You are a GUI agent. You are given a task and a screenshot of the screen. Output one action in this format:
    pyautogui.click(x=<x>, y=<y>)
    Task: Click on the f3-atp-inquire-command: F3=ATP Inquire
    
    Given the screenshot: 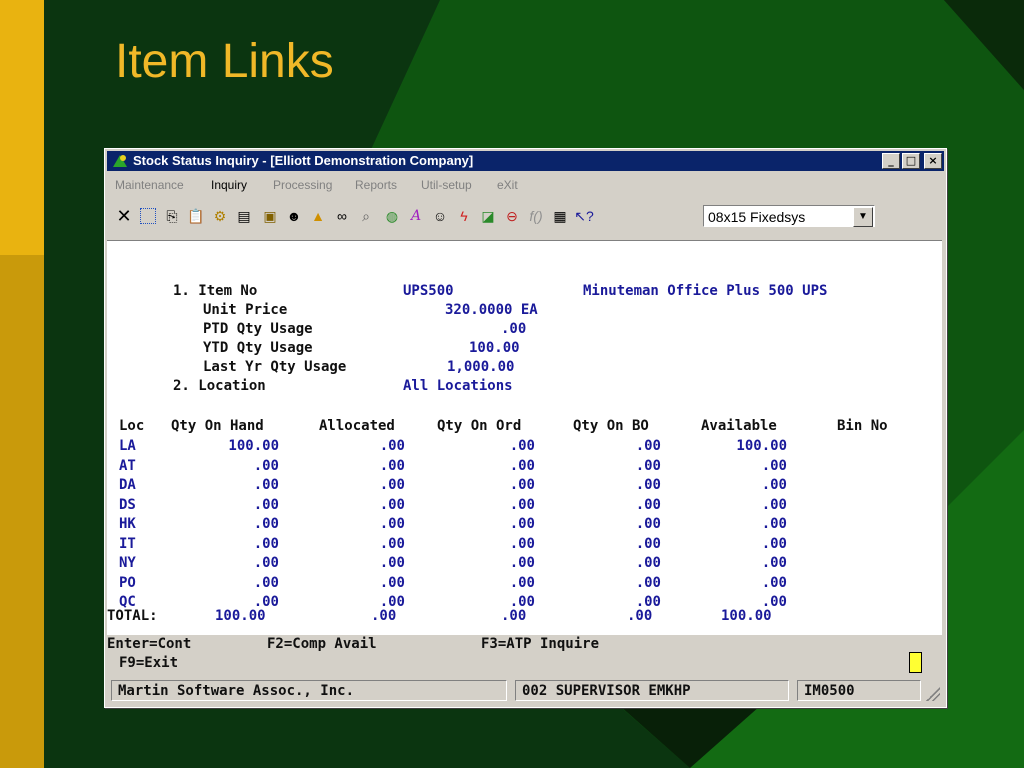 What is the action you would take?
    pyautogui.click(x=540, y=644)
    